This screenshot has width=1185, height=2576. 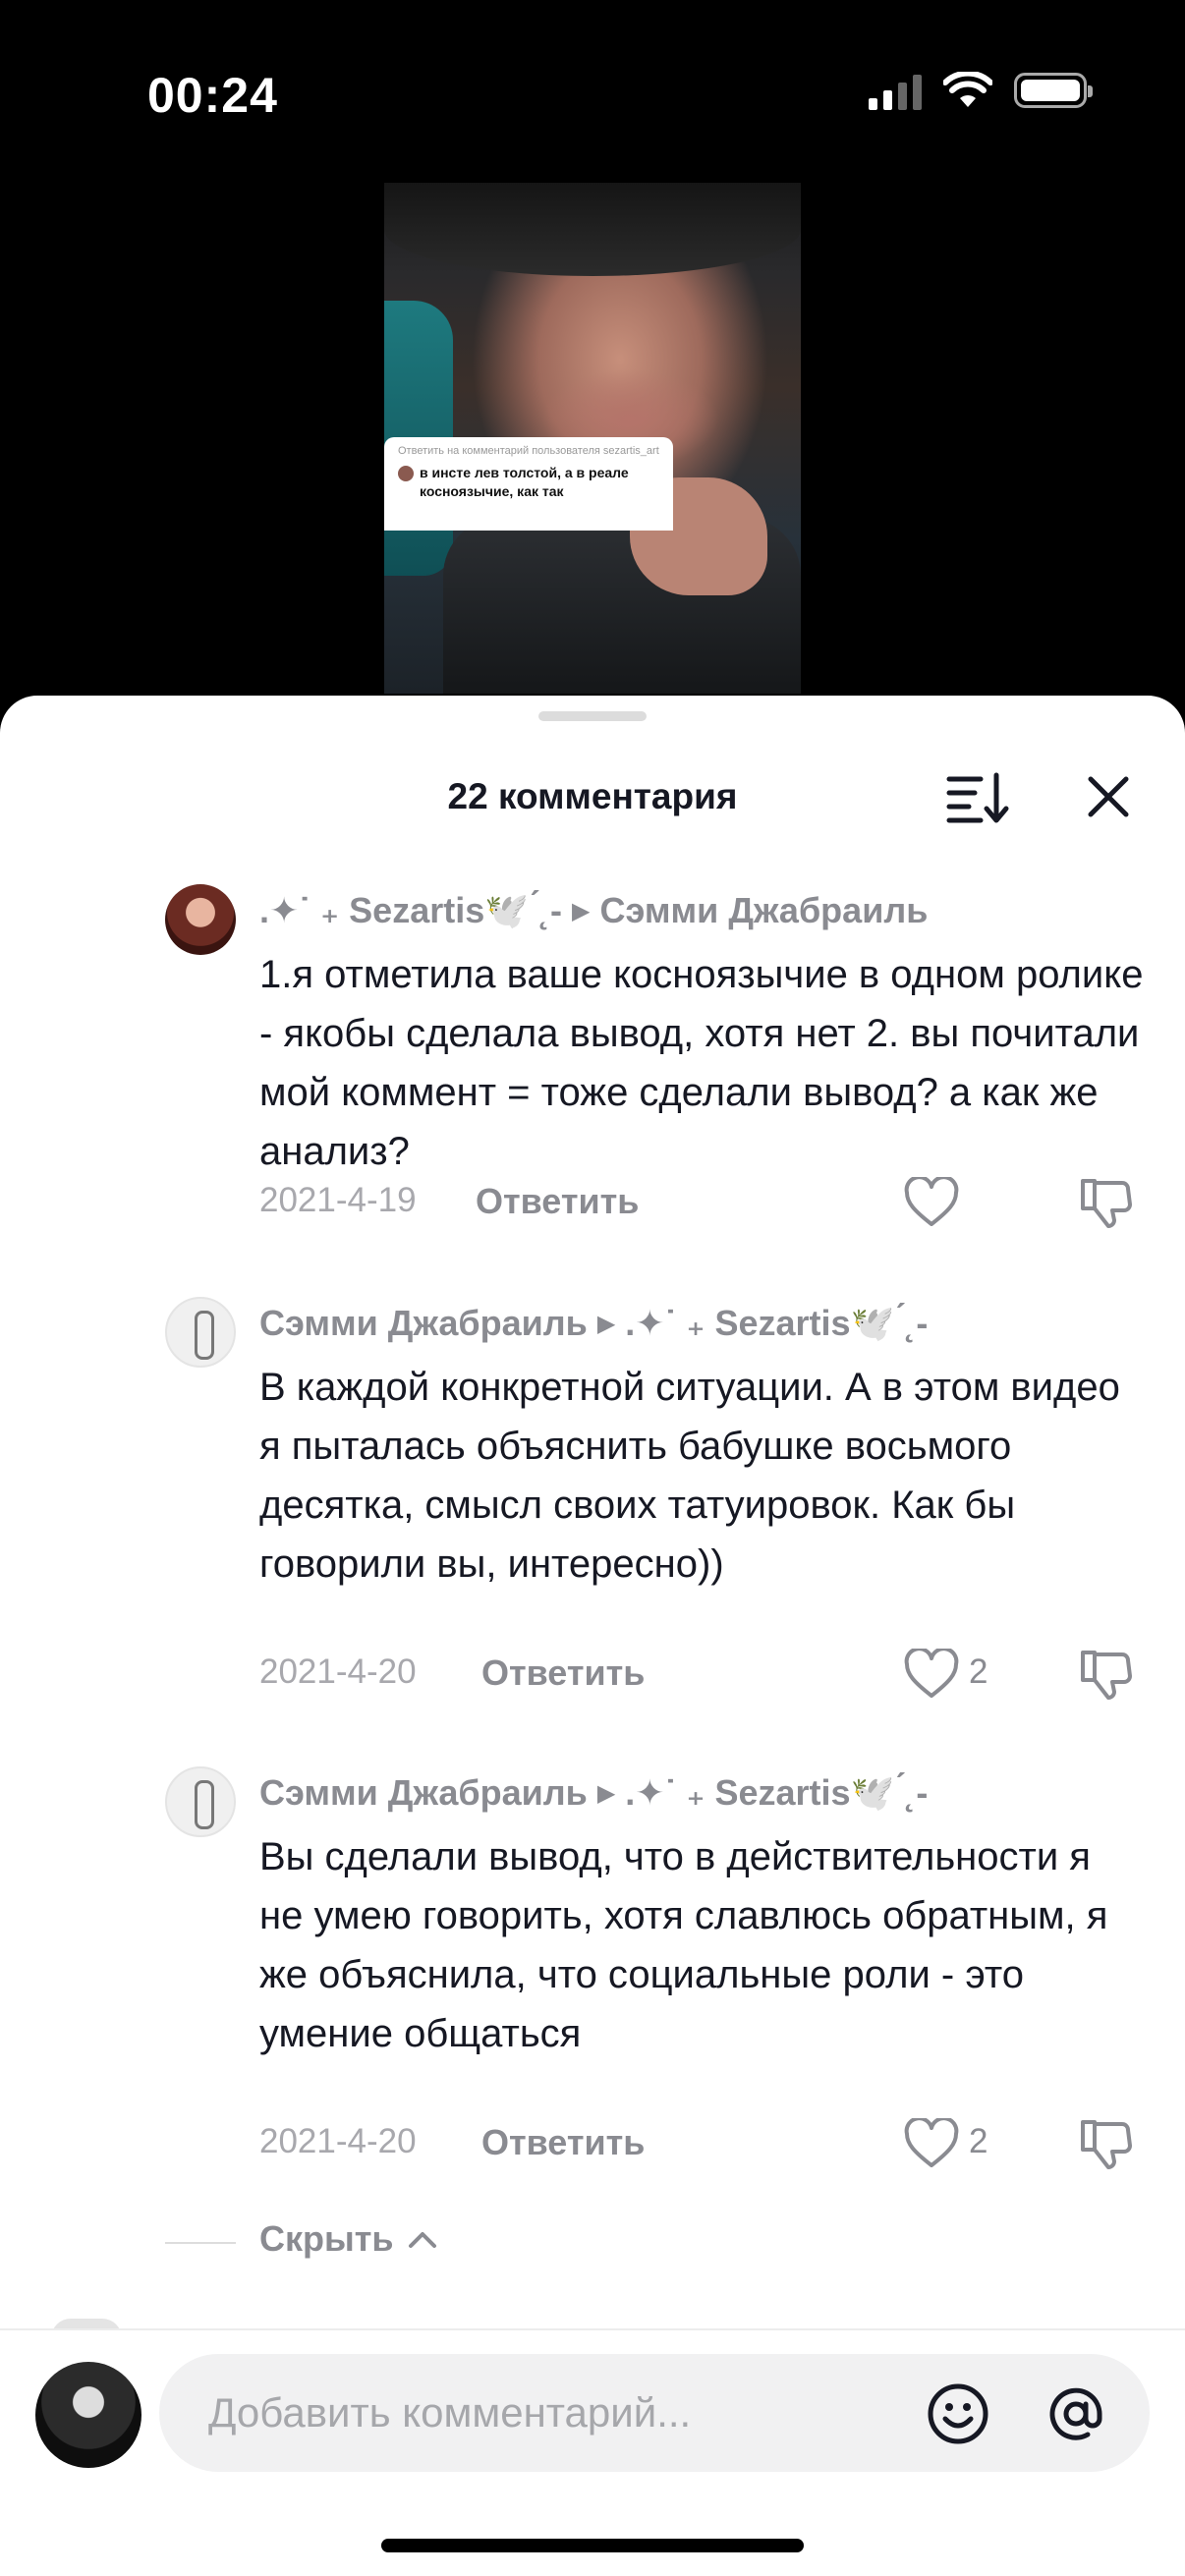 I want to click on divider, so click(x=200, y=2243).